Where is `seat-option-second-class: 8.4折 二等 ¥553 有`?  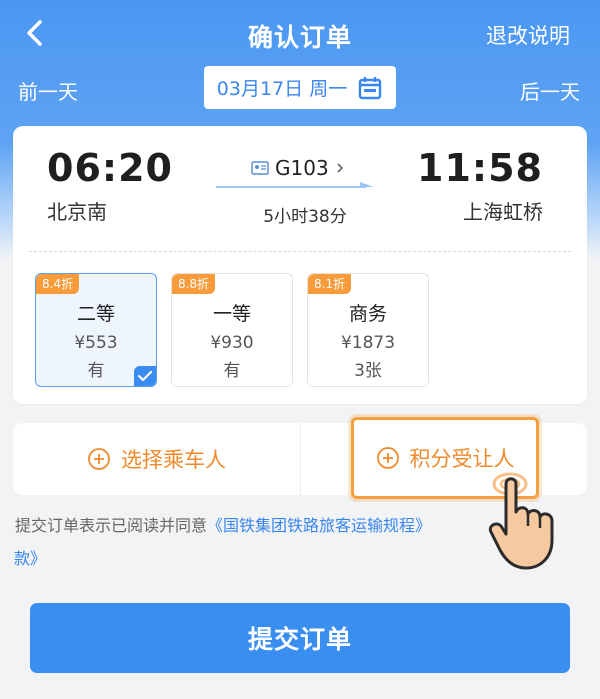
seat-option-second-class: 8.4折 二等 ¥553 有 is located at coordinates (96, 330).